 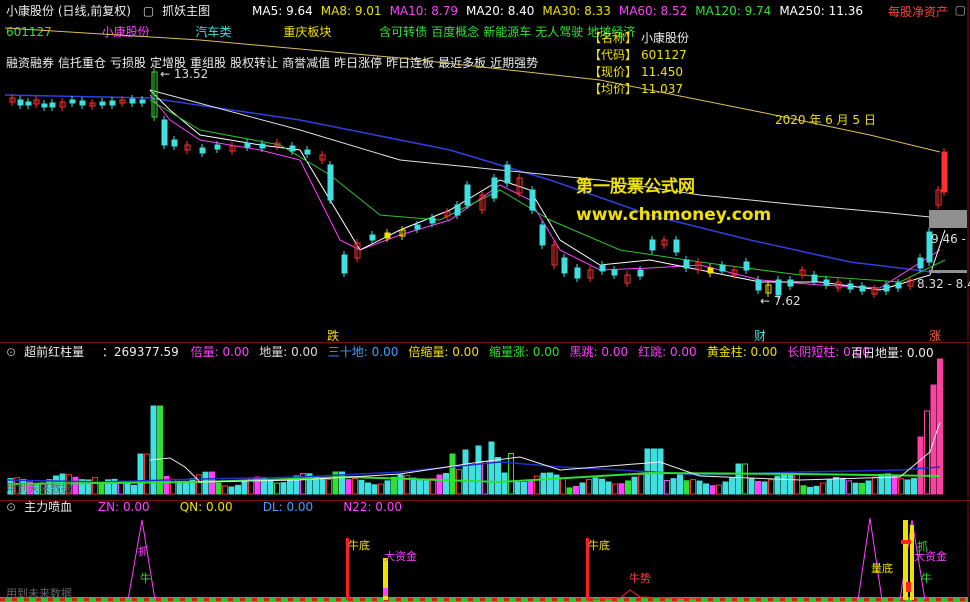 What do you see at coordinates (184, 74) in the screenshot?
I see `high-price-label: ← 13.52` at bounding box center [184, 74].